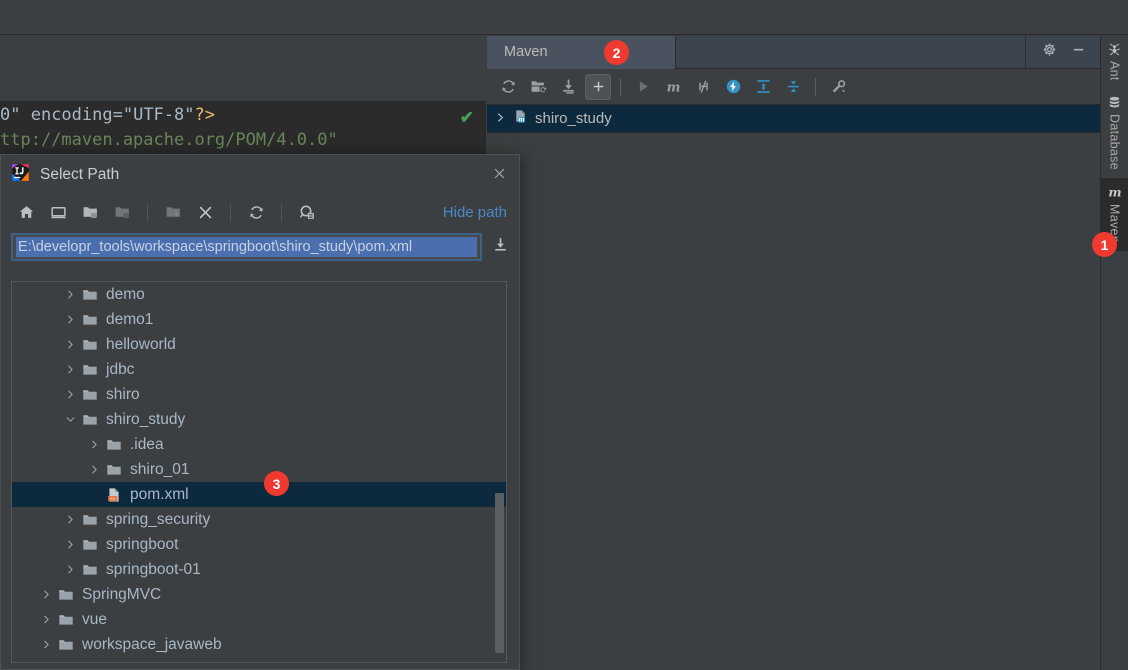  Describe the element at coordinates (259, 660) in the screenshot. I see `tree-item: workspace_spring5` at that location.